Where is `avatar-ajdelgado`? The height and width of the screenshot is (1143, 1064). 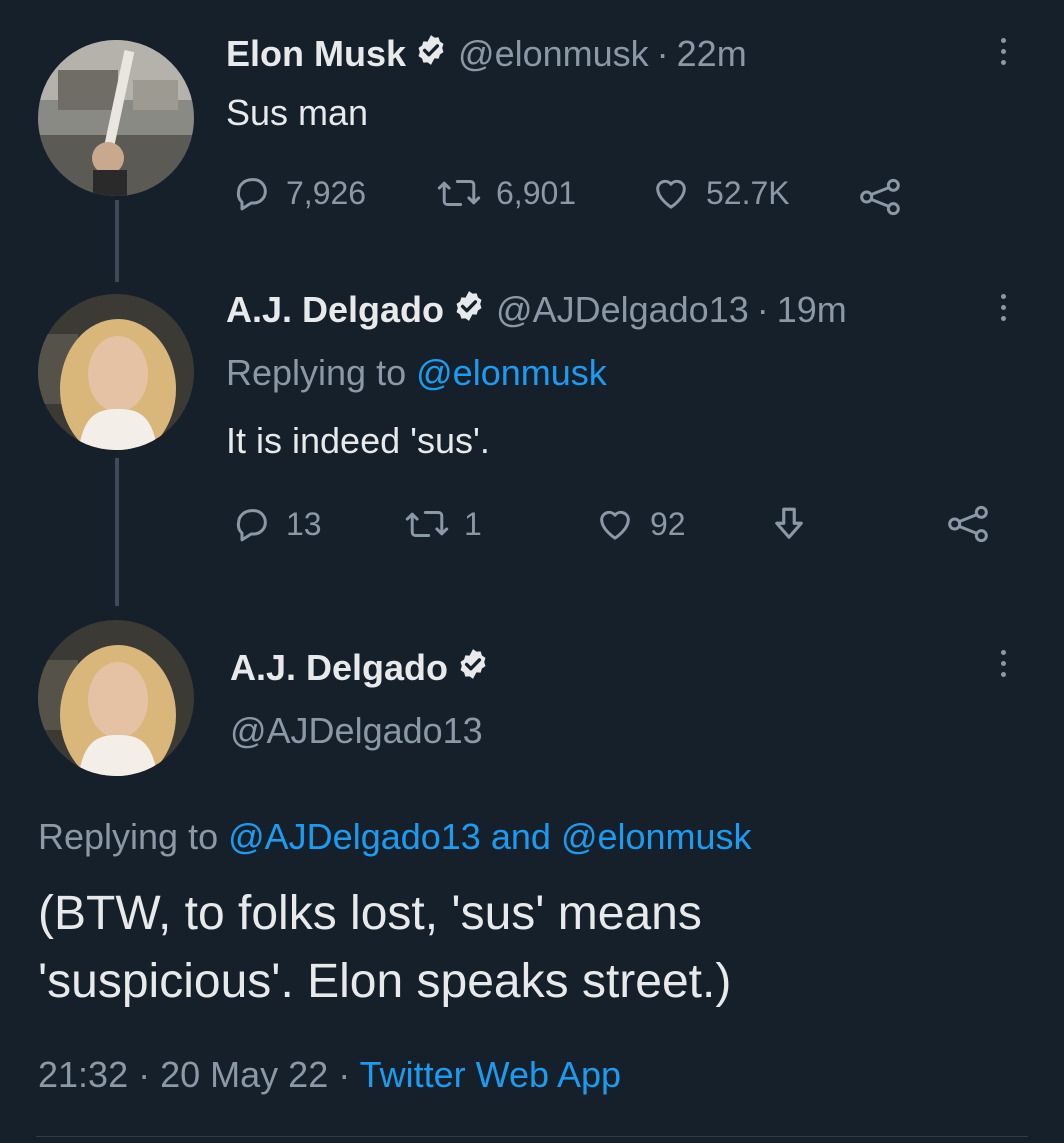
avatar-ajdelgado is located at coordinates (116, 372).